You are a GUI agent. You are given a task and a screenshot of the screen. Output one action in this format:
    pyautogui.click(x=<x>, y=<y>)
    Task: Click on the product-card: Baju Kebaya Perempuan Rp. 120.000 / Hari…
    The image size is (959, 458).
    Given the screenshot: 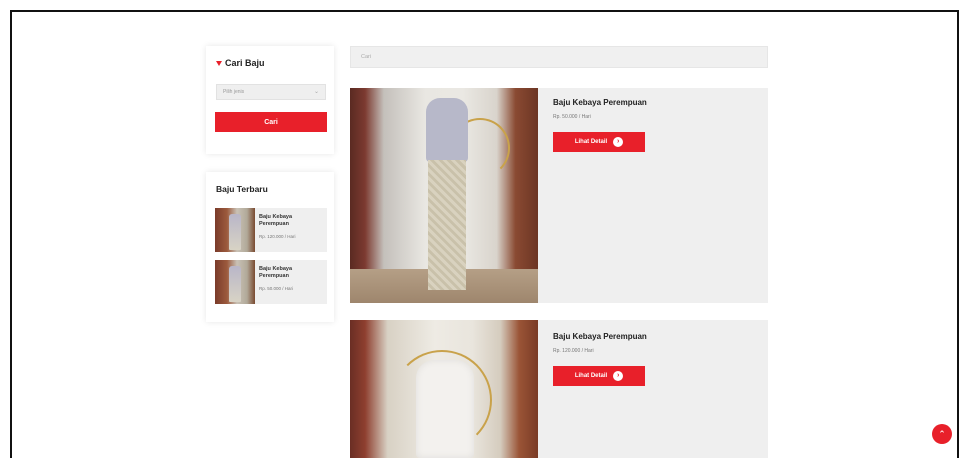 What is the action you would take?
    pyautogui.click(x=559, y=389)
    